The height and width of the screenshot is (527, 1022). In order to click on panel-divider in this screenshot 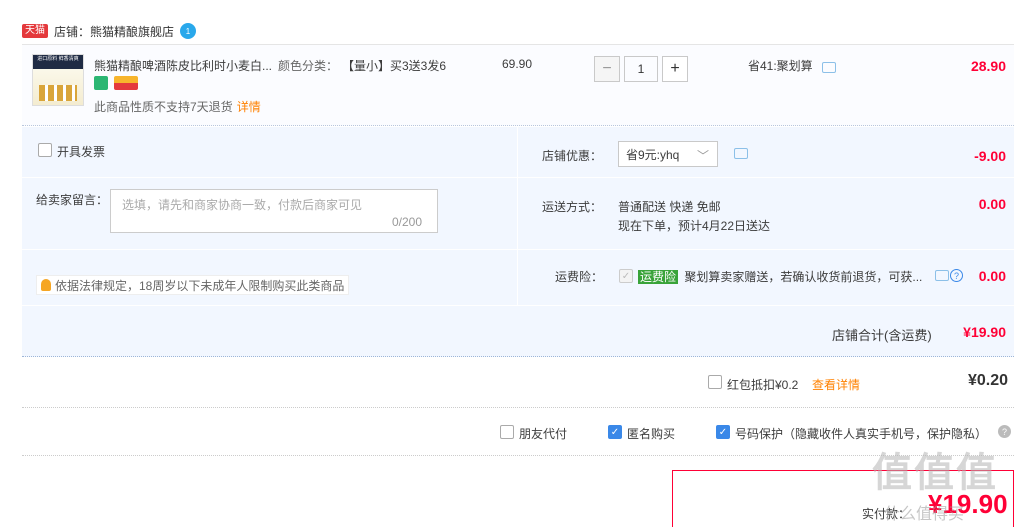, I will do `click(517, 216)`.